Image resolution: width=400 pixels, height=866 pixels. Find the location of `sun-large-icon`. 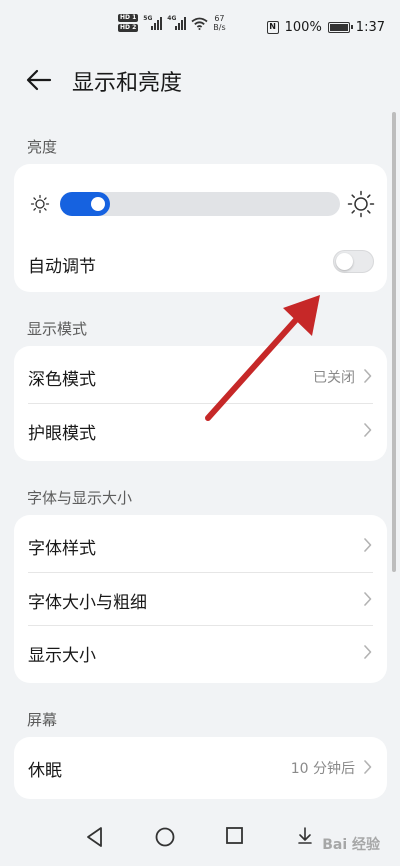

sun-large-icon is located at coordinates (361, 204).